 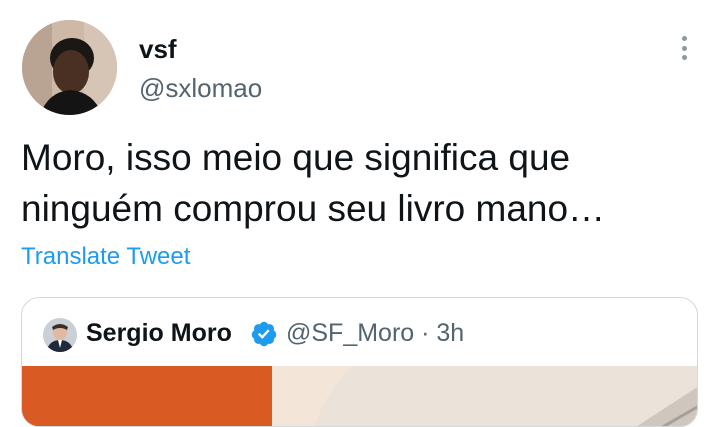 I want to click on user-handle: @sxlomao, so click(x=200, y=88).